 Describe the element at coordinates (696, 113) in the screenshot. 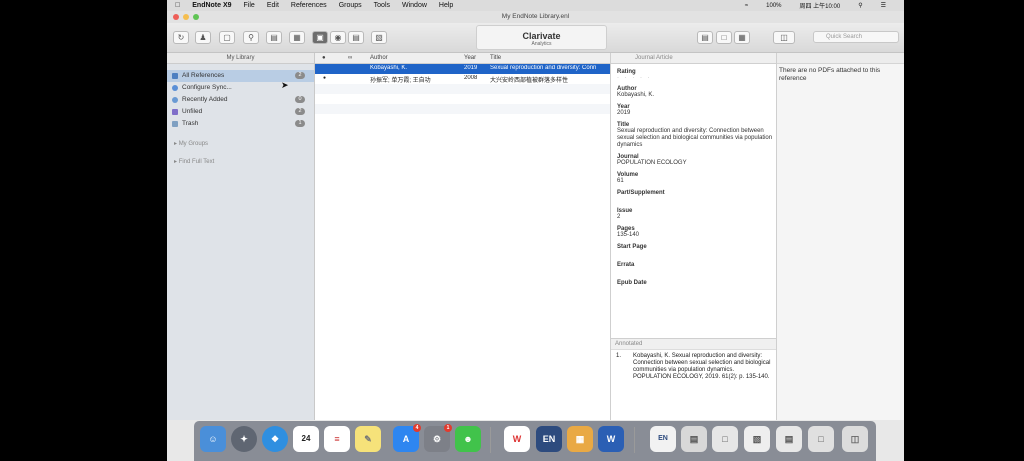

I see `field-value: 2019` at that location.